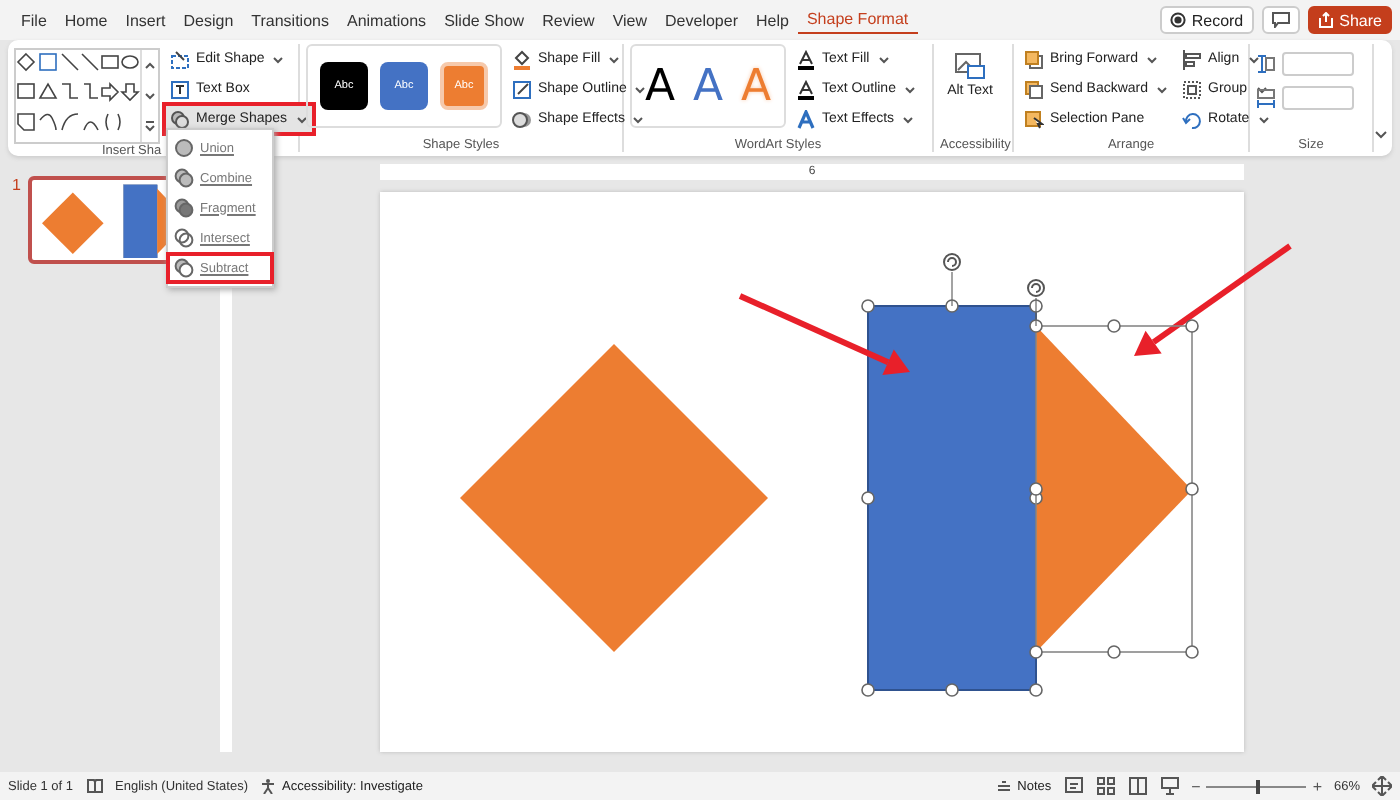  I want to click on alt-text-icon, so click(970, 66).